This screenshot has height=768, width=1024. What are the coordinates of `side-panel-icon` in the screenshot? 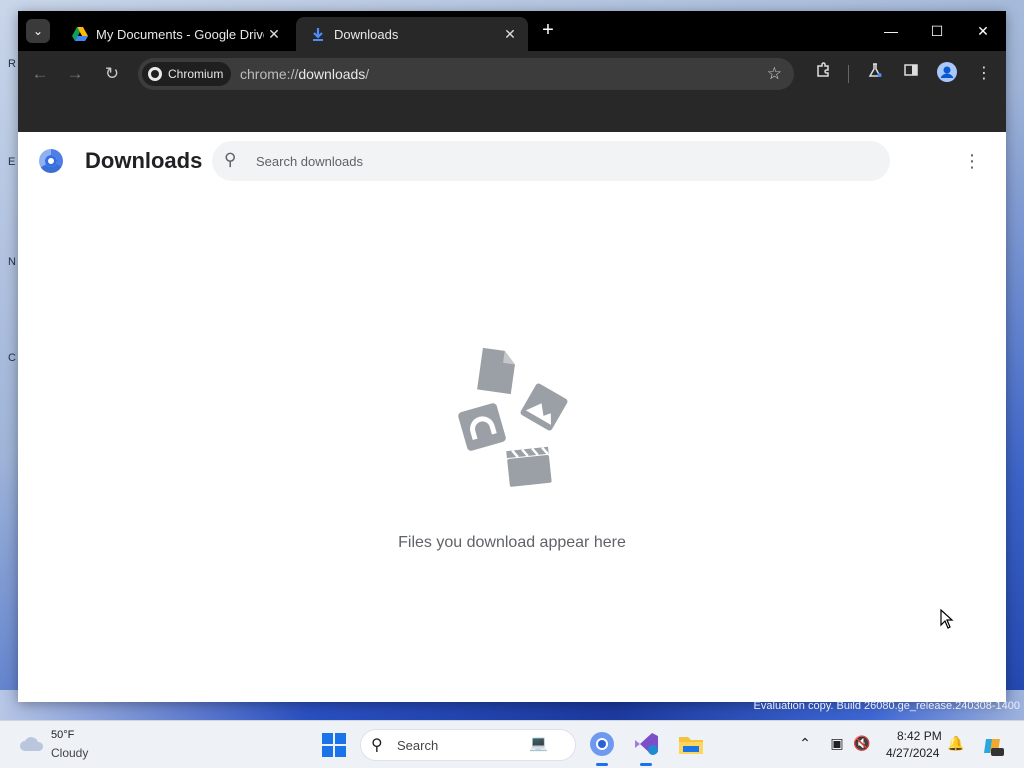 It's located at (911, 74).